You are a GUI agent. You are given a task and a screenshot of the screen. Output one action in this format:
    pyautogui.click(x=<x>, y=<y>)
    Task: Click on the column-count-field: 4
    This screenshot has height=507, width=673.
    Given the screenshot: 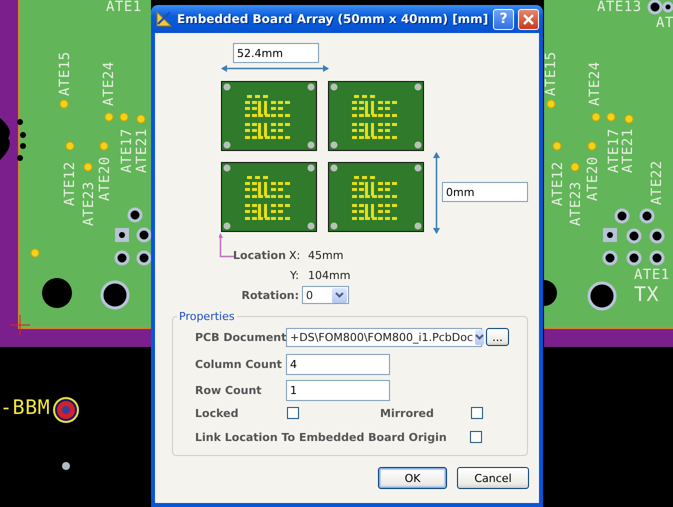 What is the action you would take?
    pyautogui.click(x=338, y=364)
    